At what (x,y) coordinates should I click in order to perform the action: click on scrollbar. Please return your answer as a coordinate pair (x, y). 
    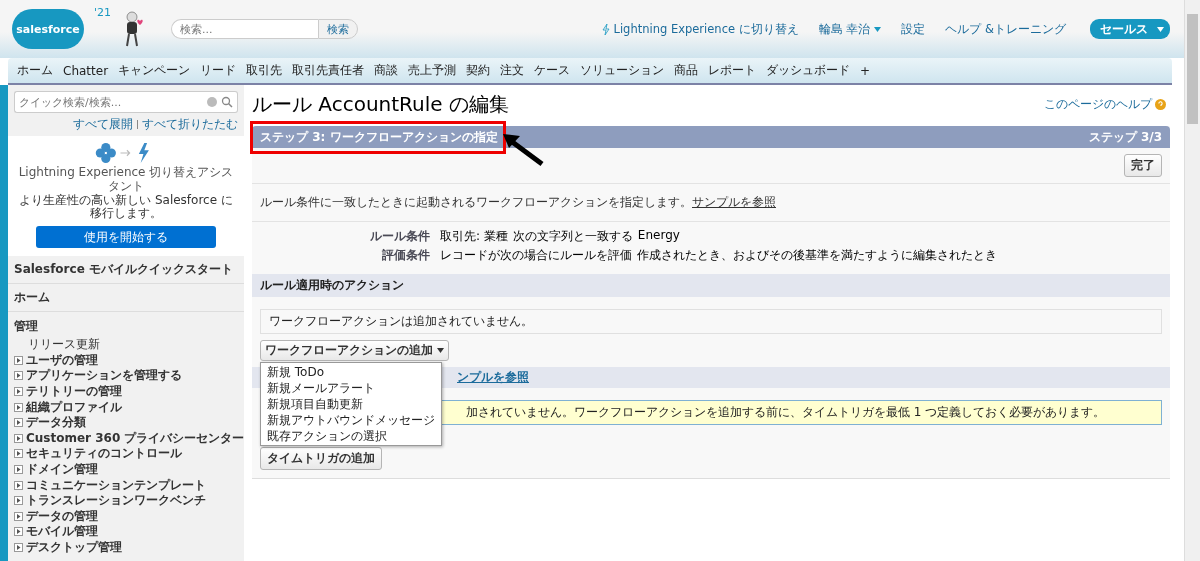
    Looking at the image, I should click on (1192, 280).